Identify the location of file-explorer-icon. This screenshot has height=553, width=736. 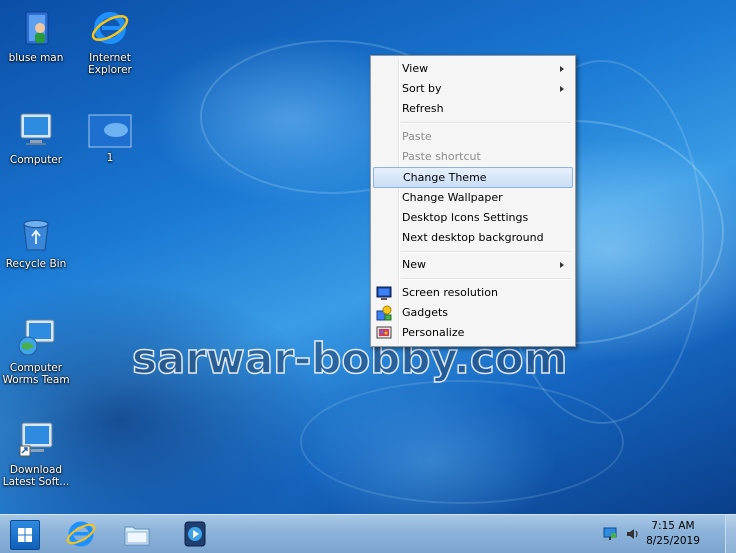
(137, 536).